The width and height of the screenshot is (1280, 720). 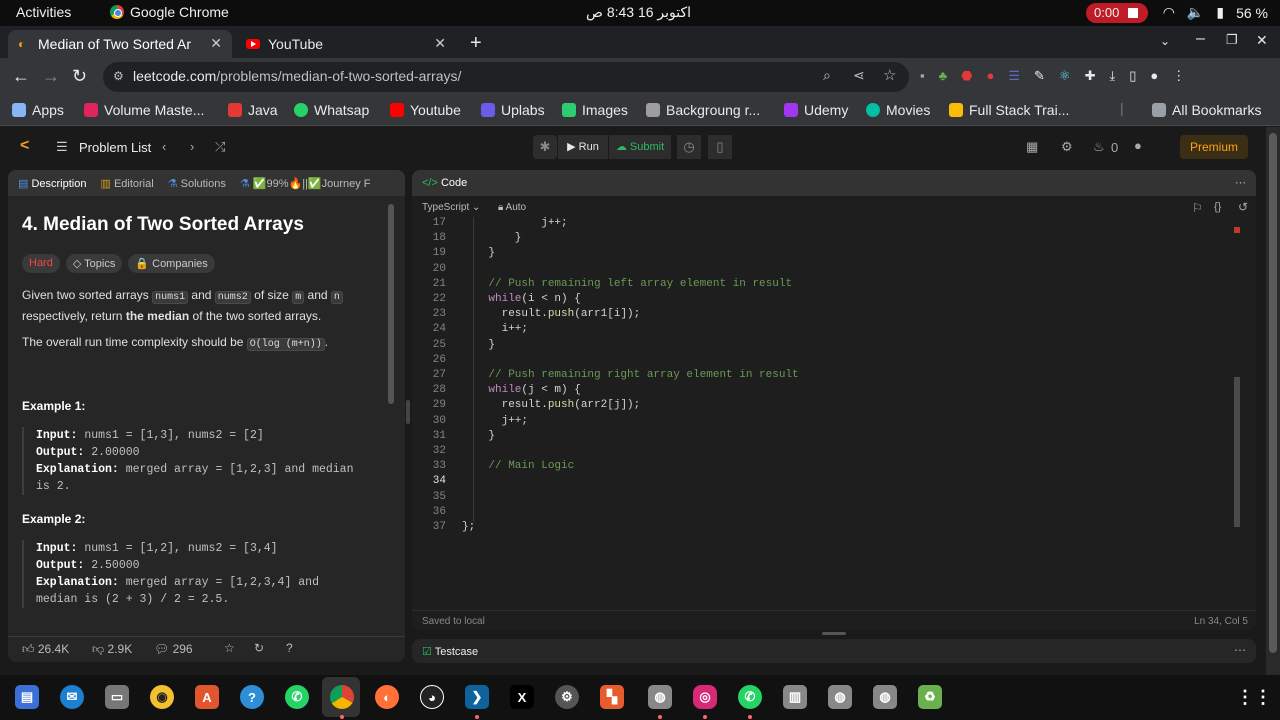 What do you see at coordinates (1206, 110) in the screenshot?
I see `all-bookmarks: All Bookmarks` at bounding box center [1206, 110].